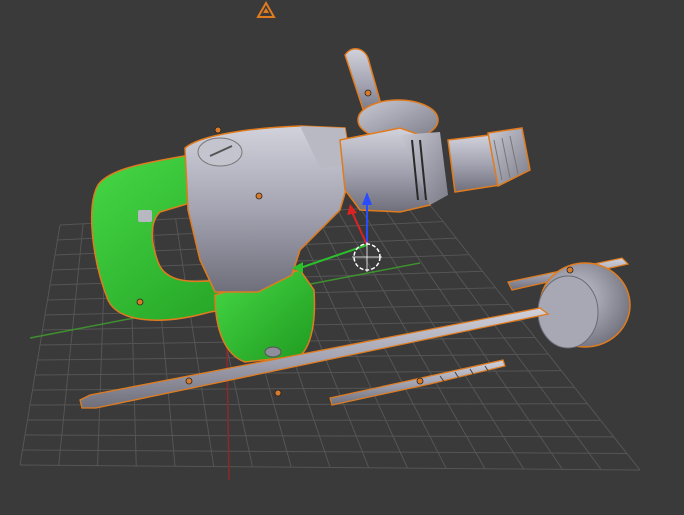 The width and height of the screenshot is (684, 515). What do you see at coordinates (367, 257) in the screenshot?
I see `3d-cursor-icon` at bounding box center [367, 257].